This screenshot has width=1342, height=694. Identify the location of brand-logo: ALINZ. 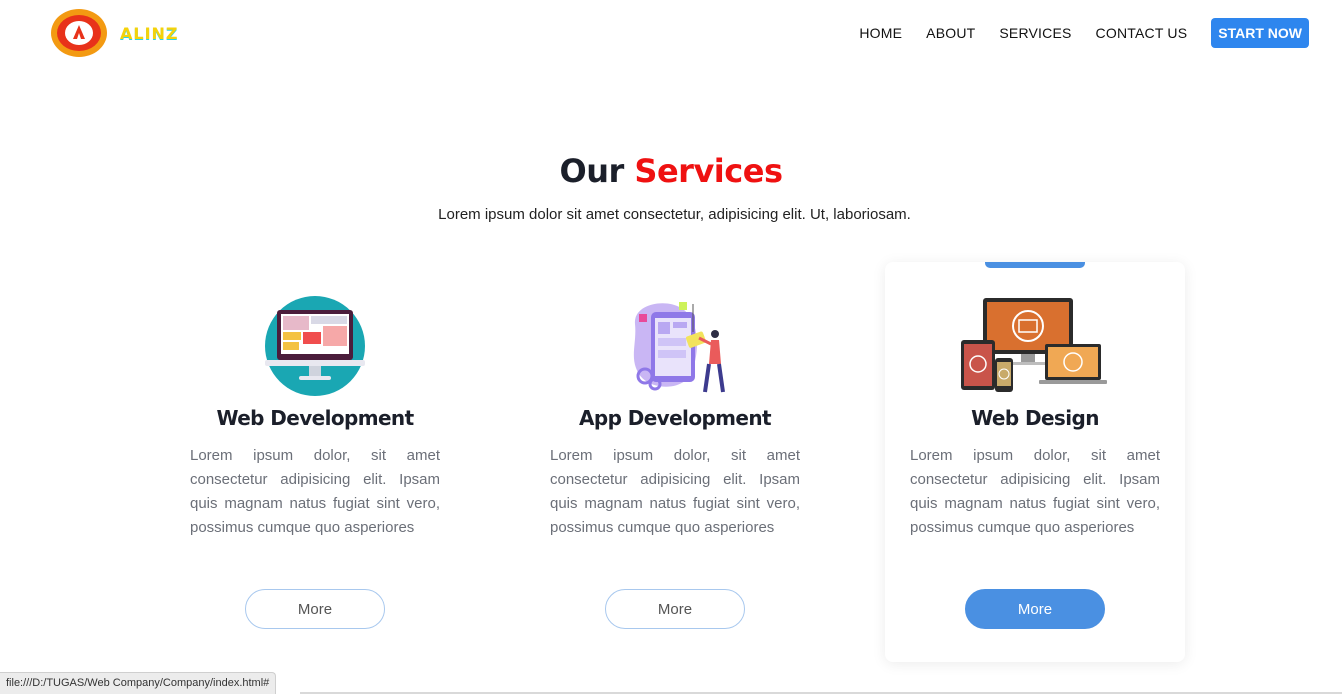
(114, 33).